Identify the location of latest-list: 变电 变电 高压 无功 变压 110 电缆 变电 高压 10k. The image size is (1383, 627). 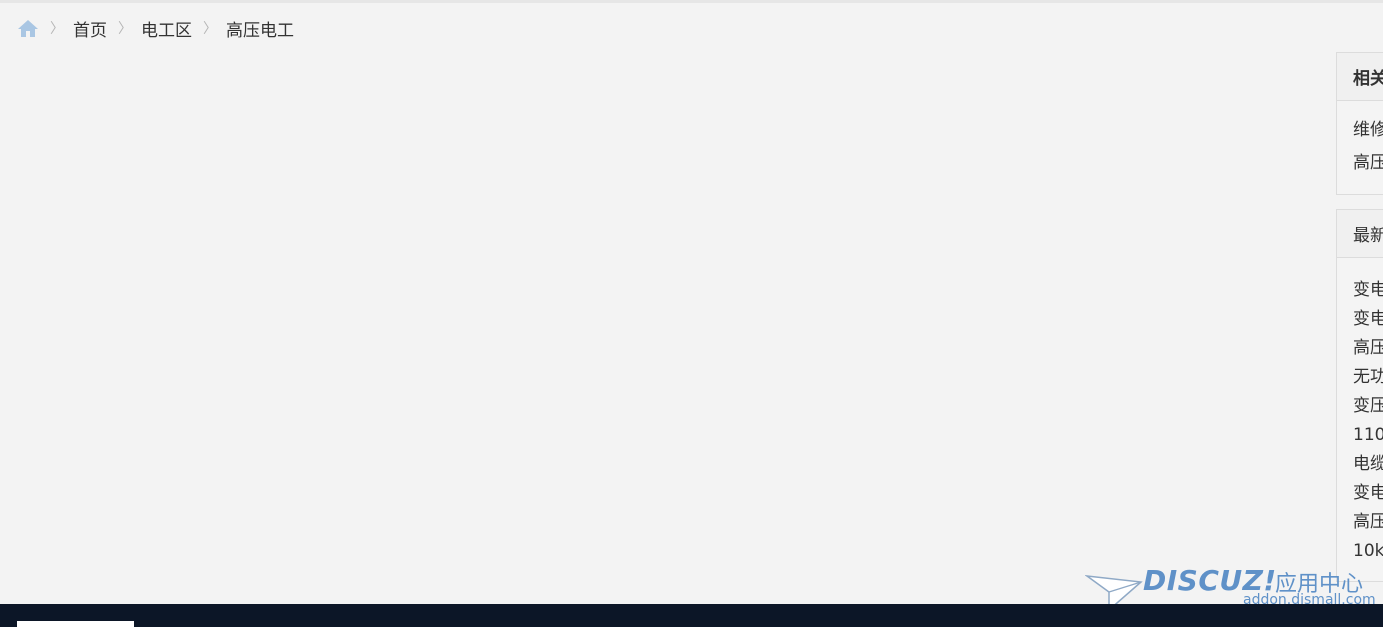
(1360, 412).